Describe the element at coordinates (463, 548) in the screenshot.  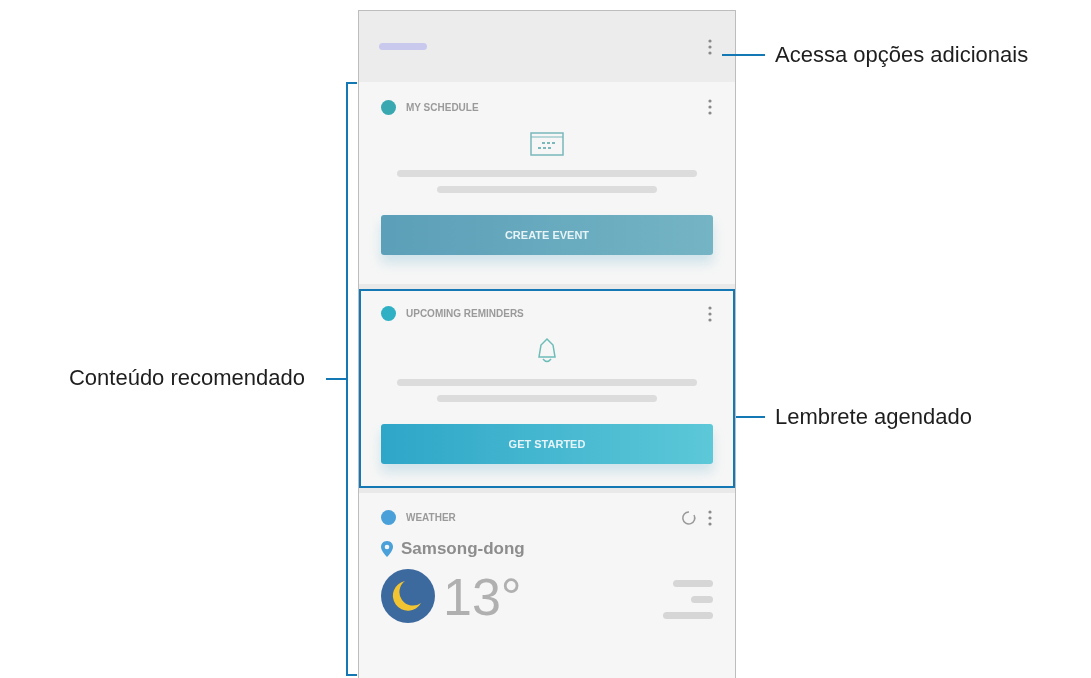
I see `location-name: Samsong-dong` at that location.